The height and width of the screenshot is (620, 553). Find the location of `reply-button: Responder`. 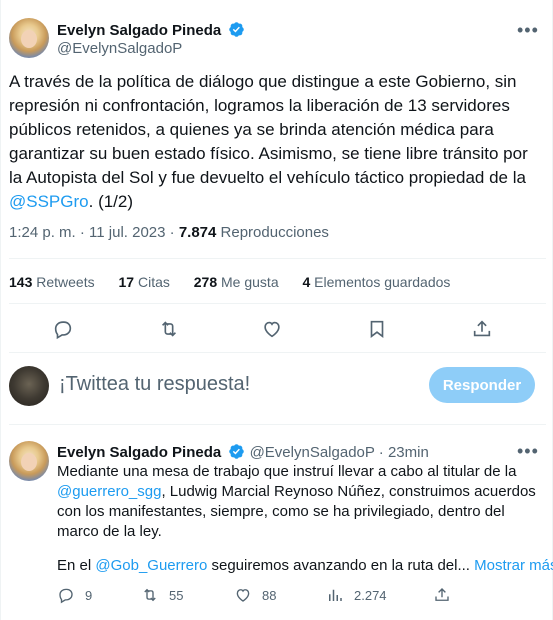

reply-button: Responder is located at coordinates (482, 385).